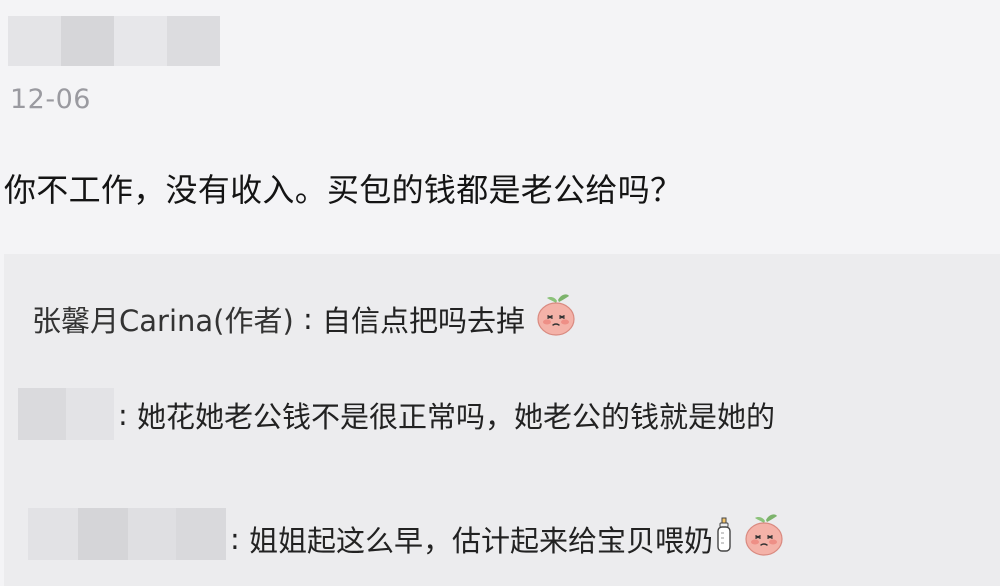 Image resolution: width=1000 pixels, height=586 pixels. What do you see at coordinates (163, 319) in the screenshot?
I see `reply-author: 张馨月Carina(作者)` at bounding box center [163, 319].